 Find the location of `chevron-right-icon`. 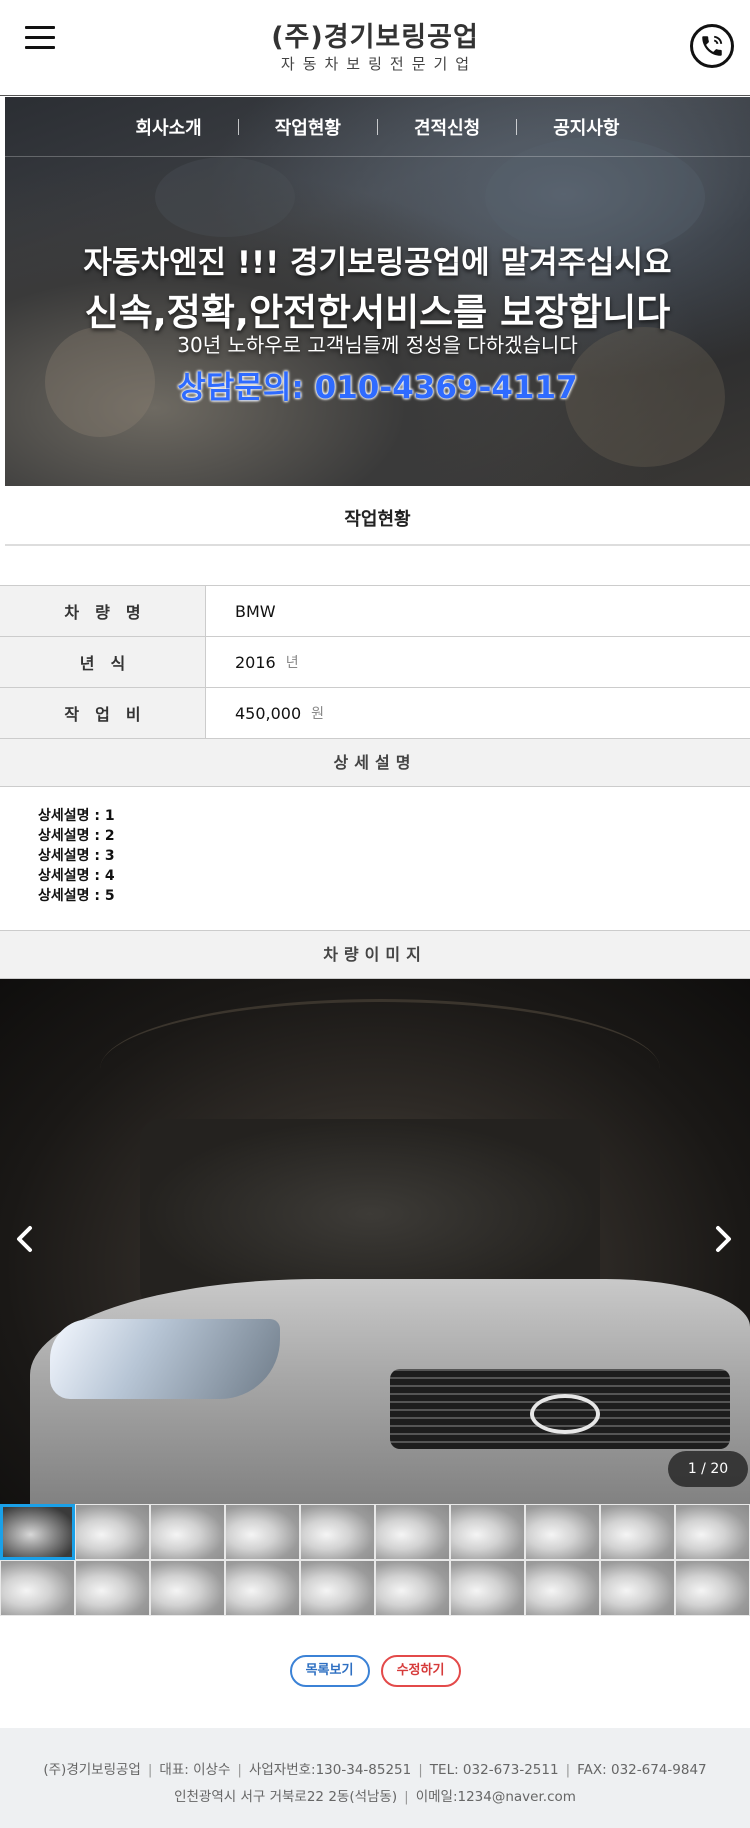

chevron-right-icon is located at coordinates (723, 1239).